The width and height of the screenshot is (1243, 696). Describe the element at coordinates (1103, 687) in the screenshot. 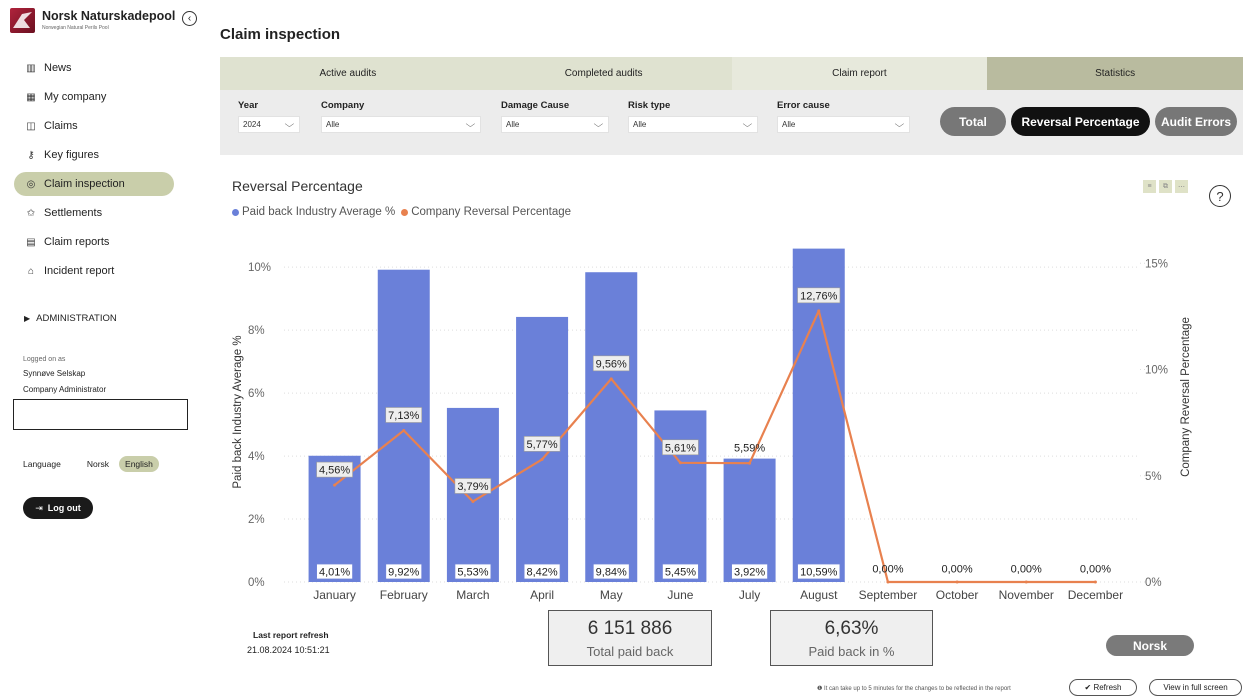

I see `refresh-button: ✔ Refresh` at that location.